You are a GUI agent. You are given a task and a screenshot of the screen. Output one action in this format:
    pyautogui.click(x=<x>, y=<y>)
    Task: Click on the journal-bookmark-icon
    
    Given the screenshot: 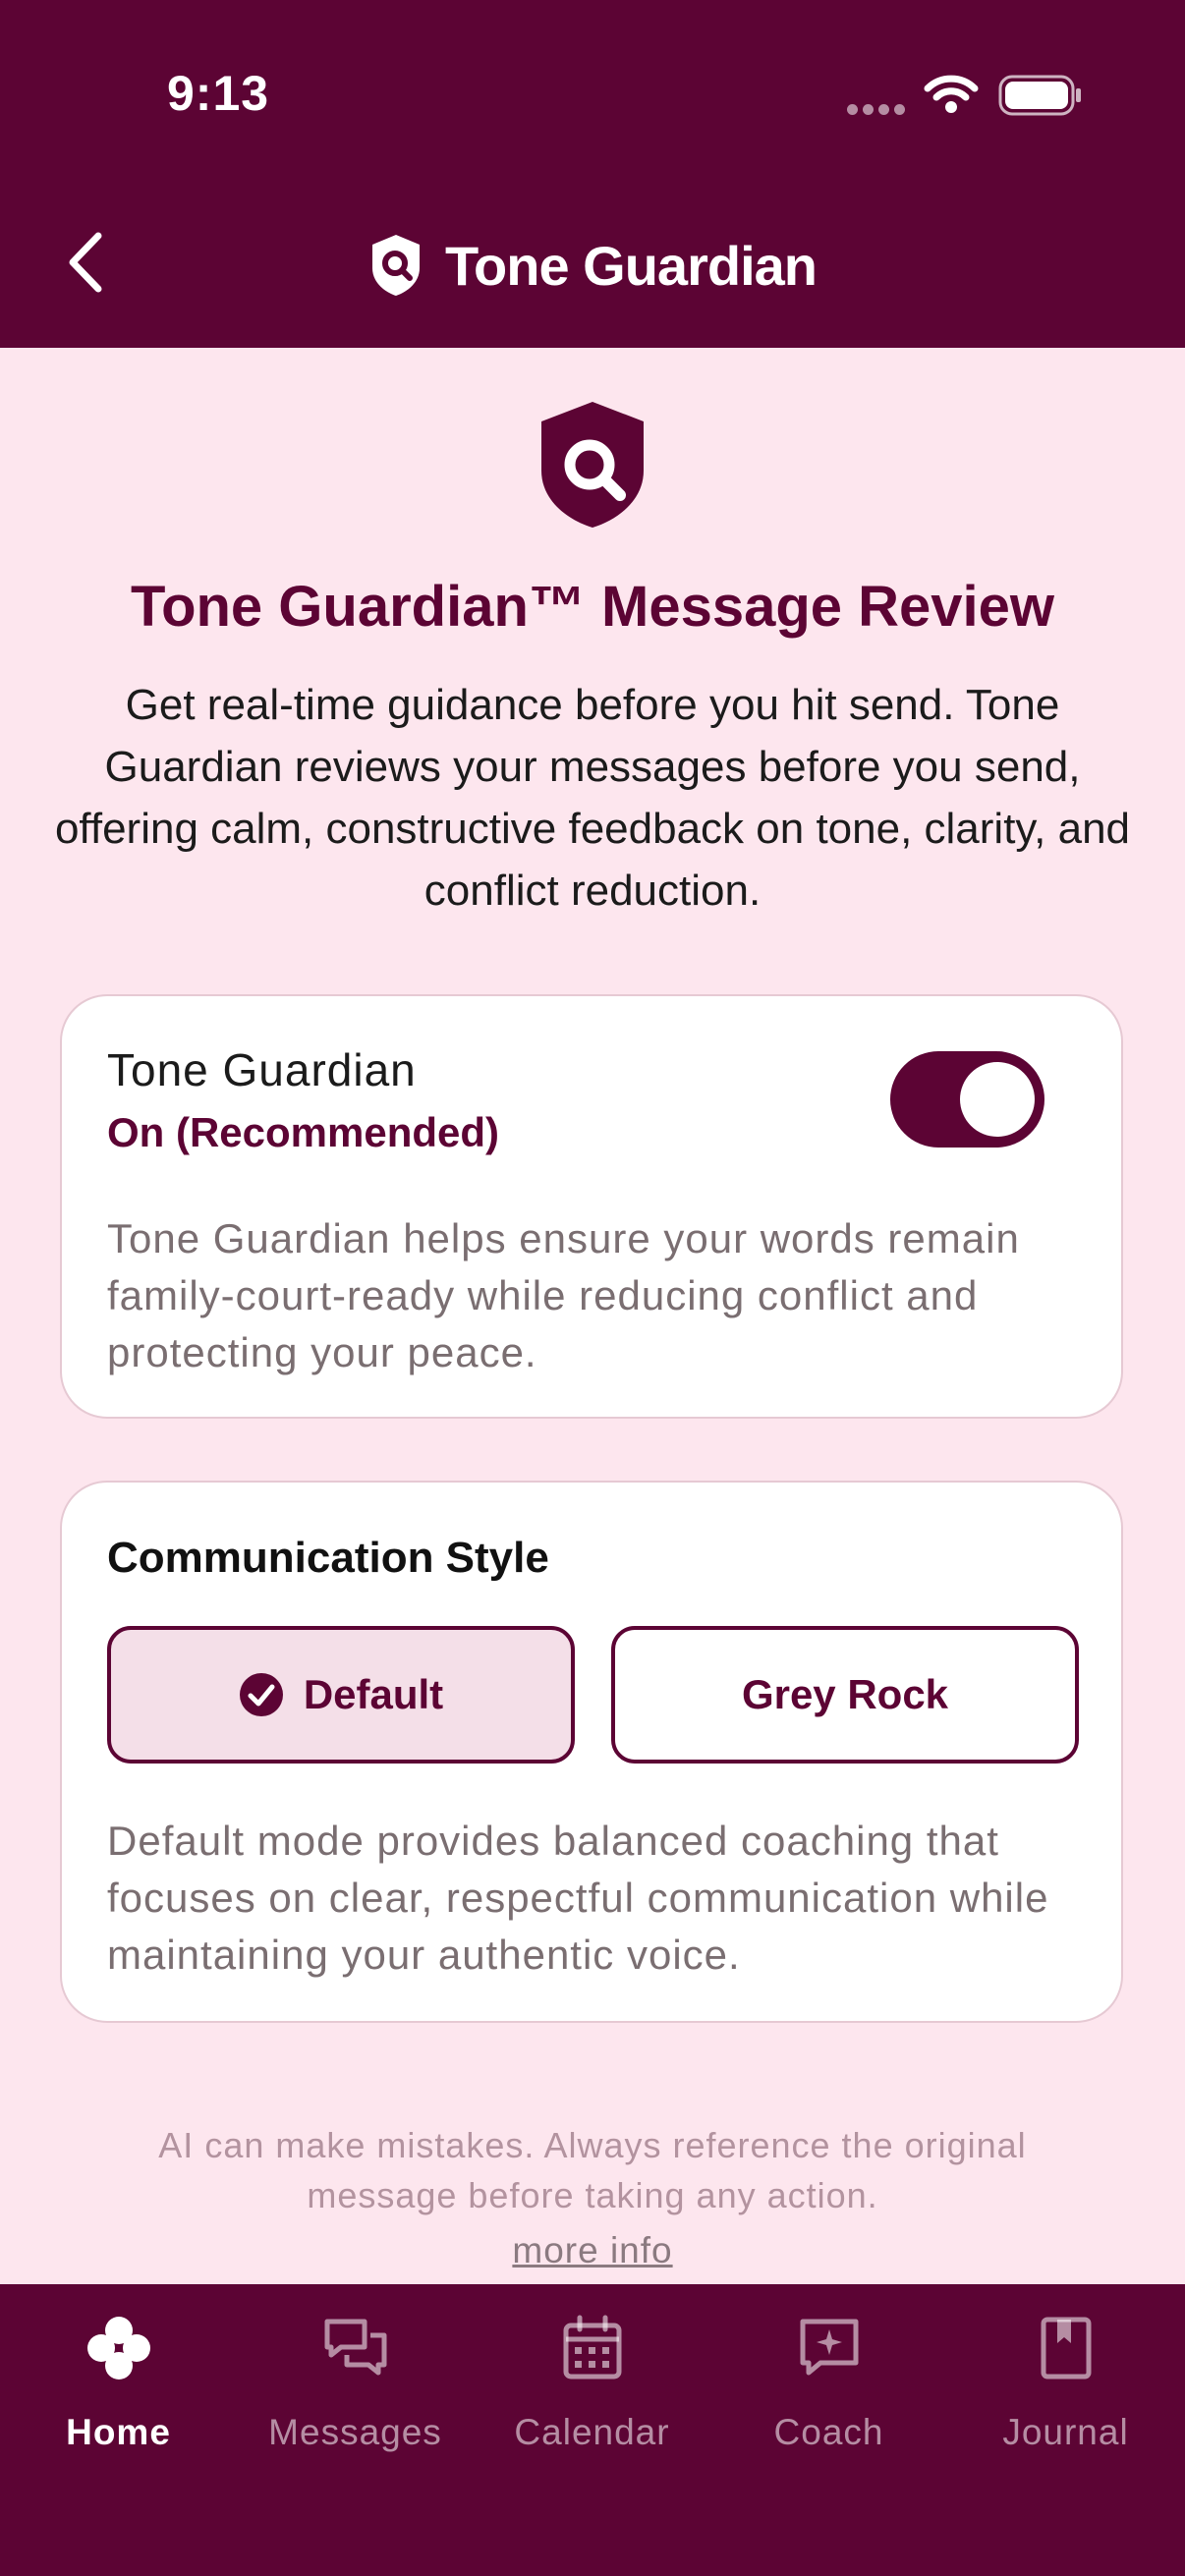 What is the action you would take?
    pyautogui.click(x=1066, y=2348)
    